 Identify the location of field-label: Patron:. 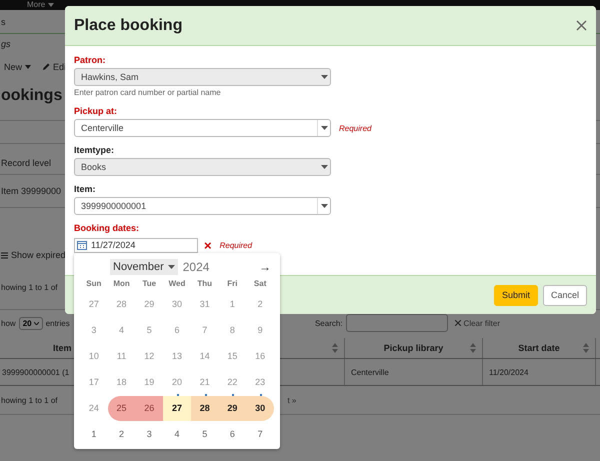
(90, 60).